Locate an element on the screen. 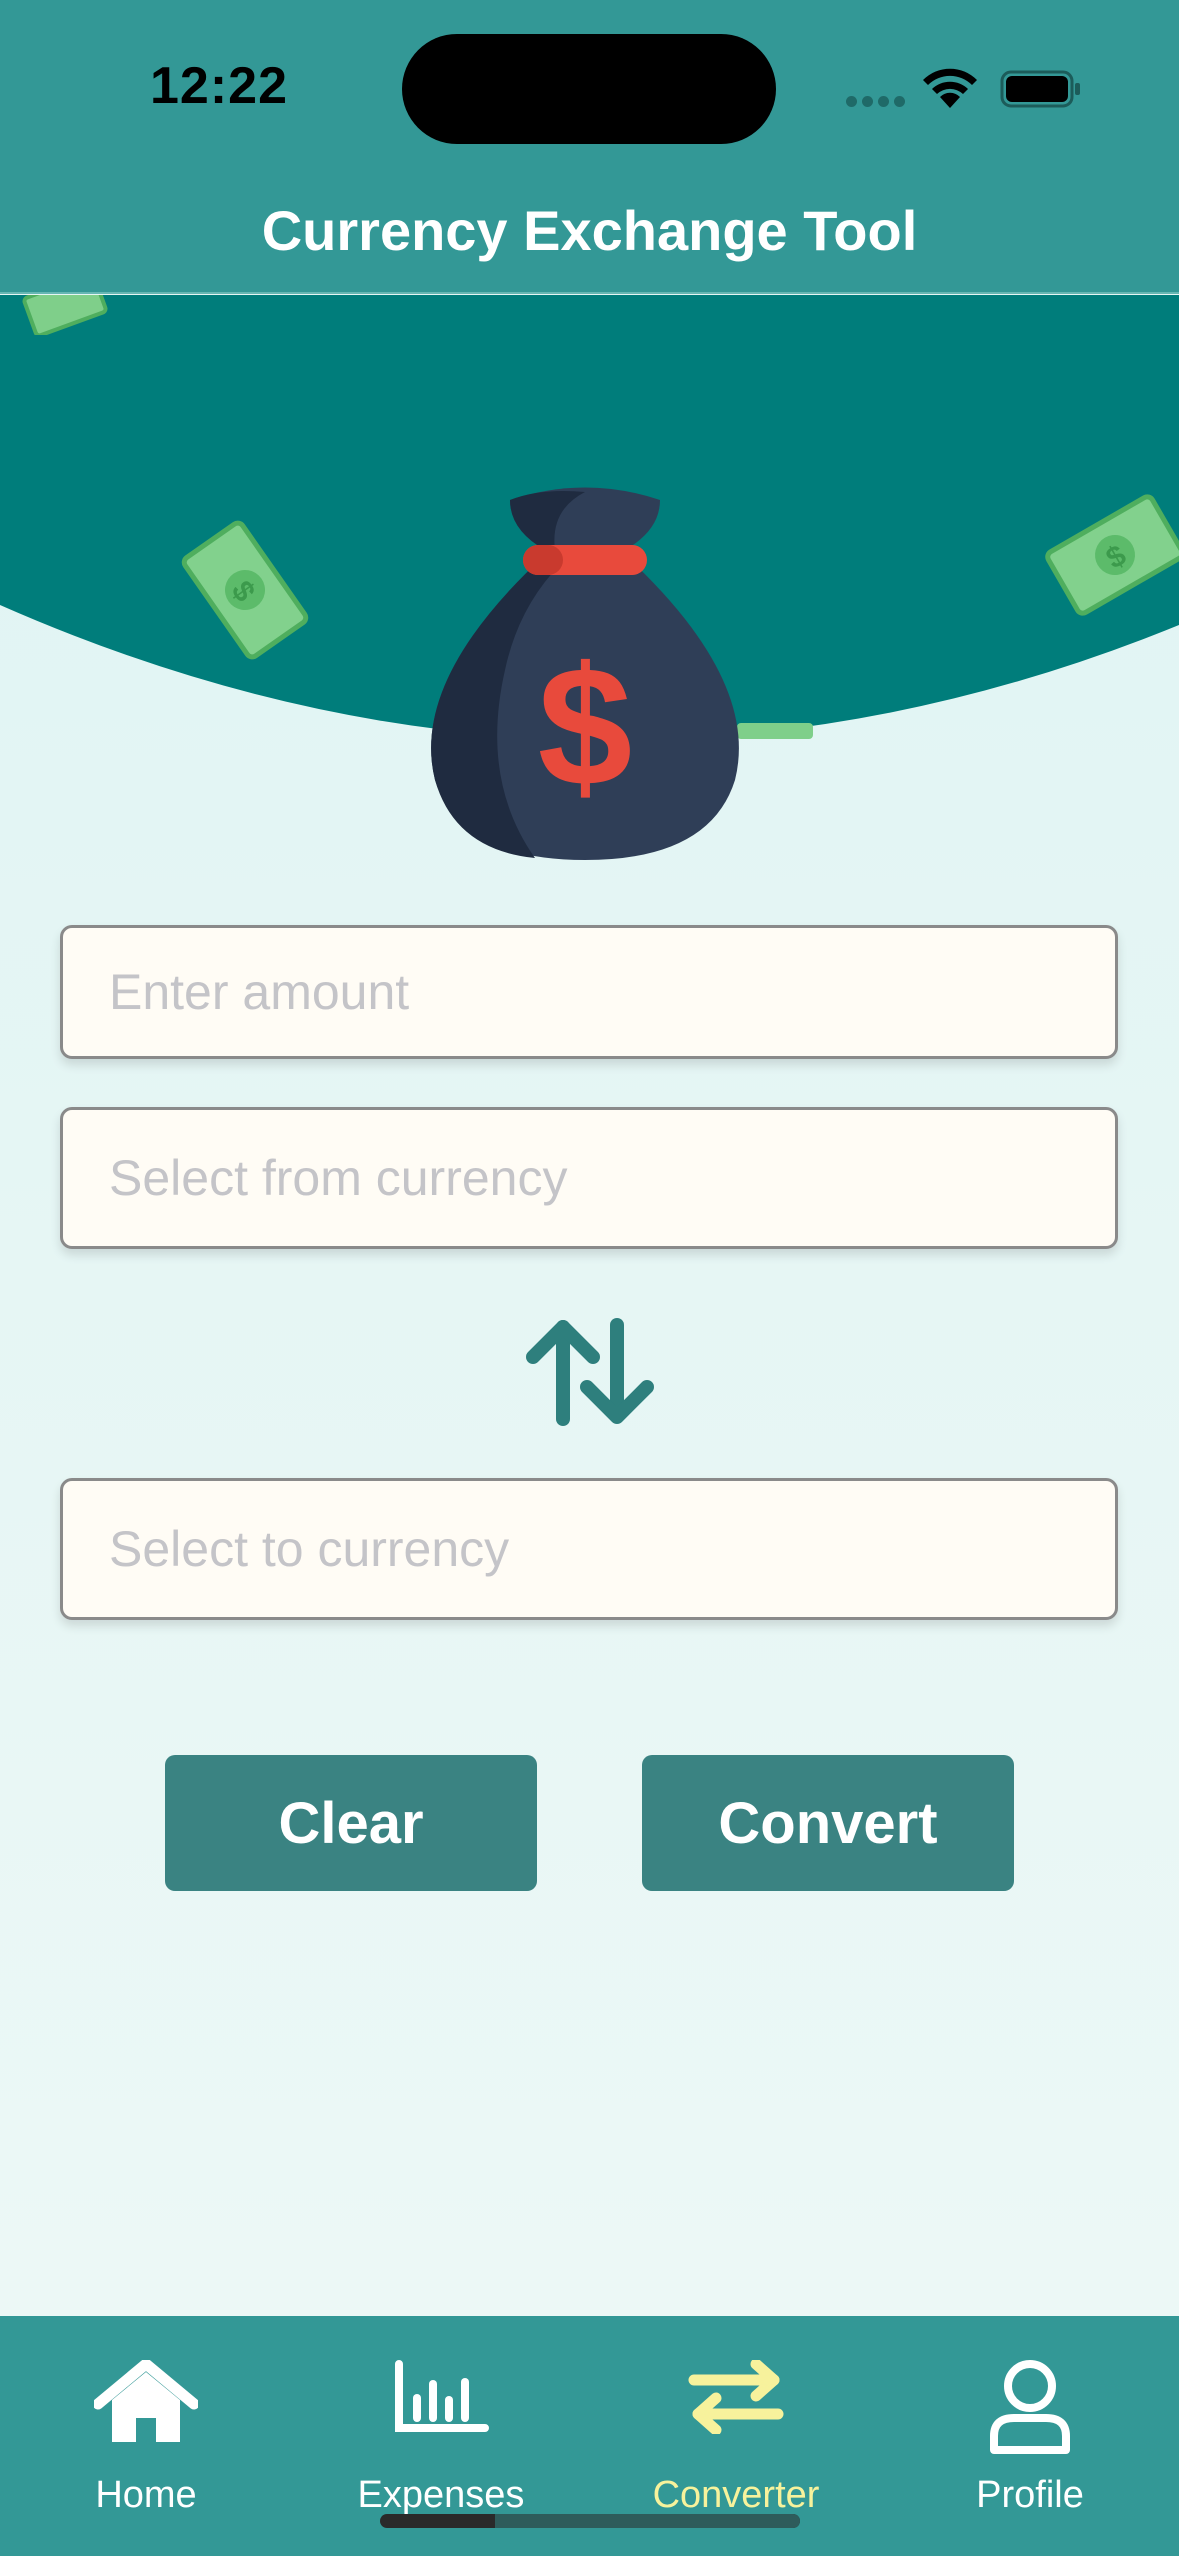 This screenshot has height=2556, width=1179. tab-profile: Profile is located at coordinates (1030, 2416).